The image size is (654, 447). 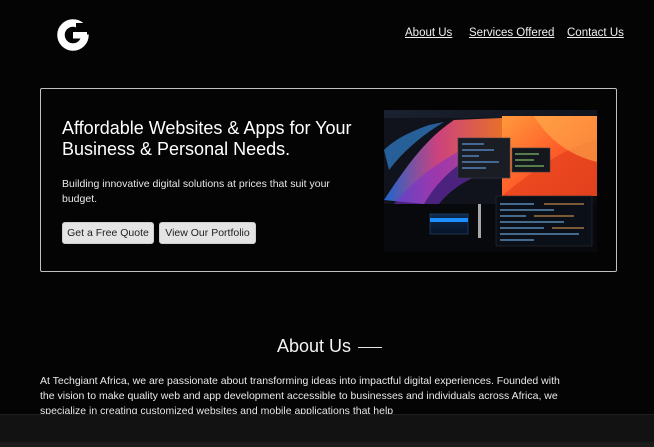 I want to click on nav-about-us: About Us, so click(x=428, y=33).